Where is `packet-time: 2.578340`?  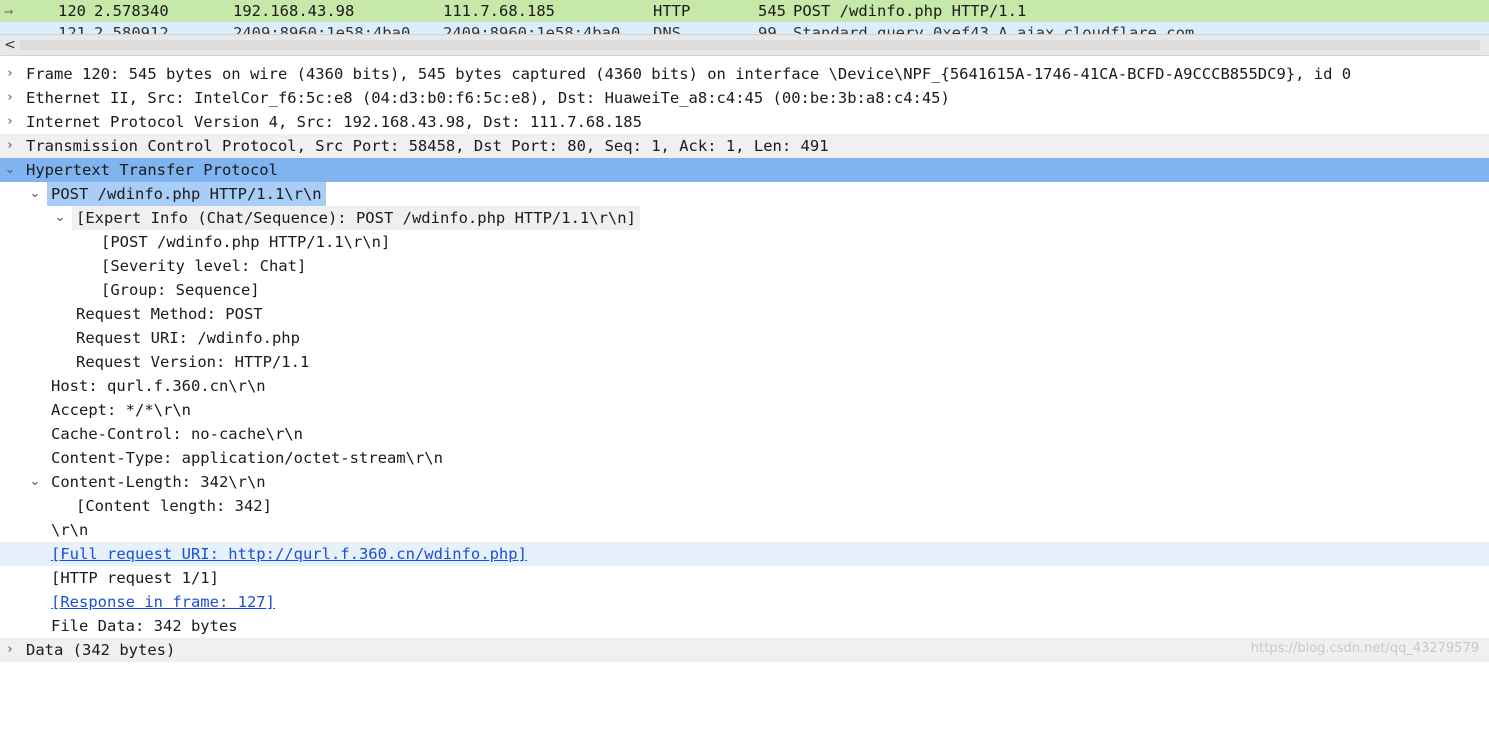 packet-time: 2.578340 is located at coordinates (131, 11).